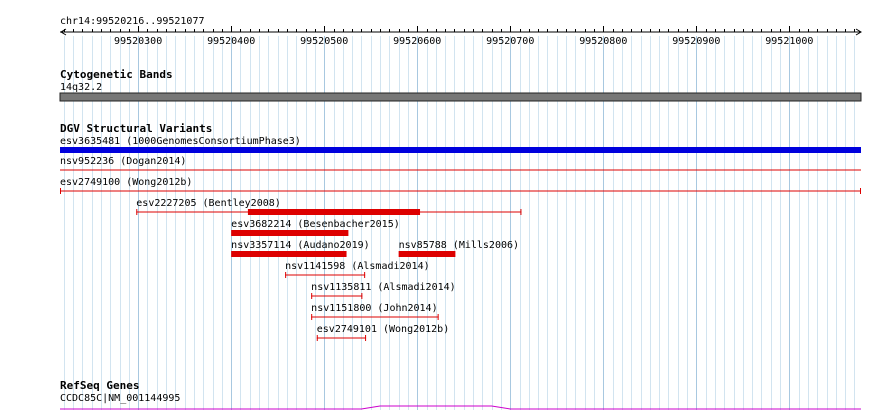 This screenshot has height=419, width=890. I want to click on refseq-gene-label: CCDC85C|NM_001144995, so click(120, 398).